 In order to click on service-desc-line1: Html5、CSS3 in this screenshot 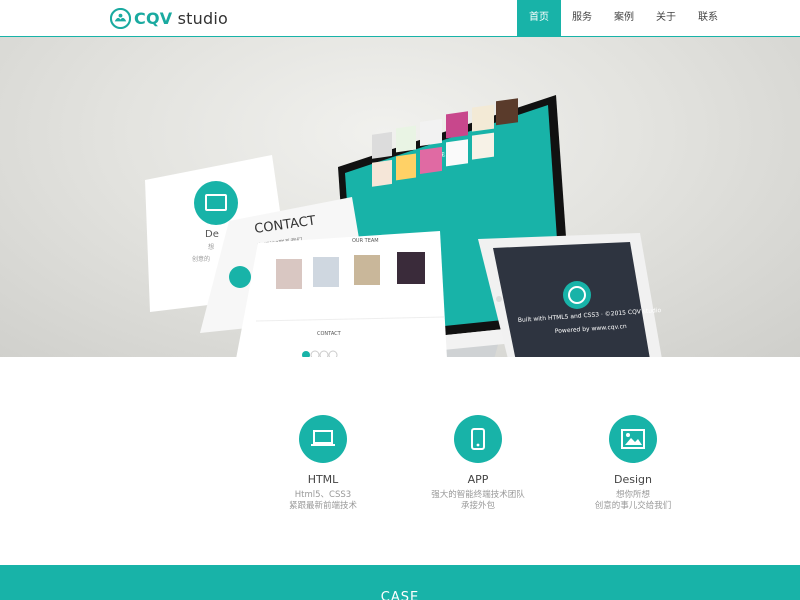, I will do `click(323, 495)`.